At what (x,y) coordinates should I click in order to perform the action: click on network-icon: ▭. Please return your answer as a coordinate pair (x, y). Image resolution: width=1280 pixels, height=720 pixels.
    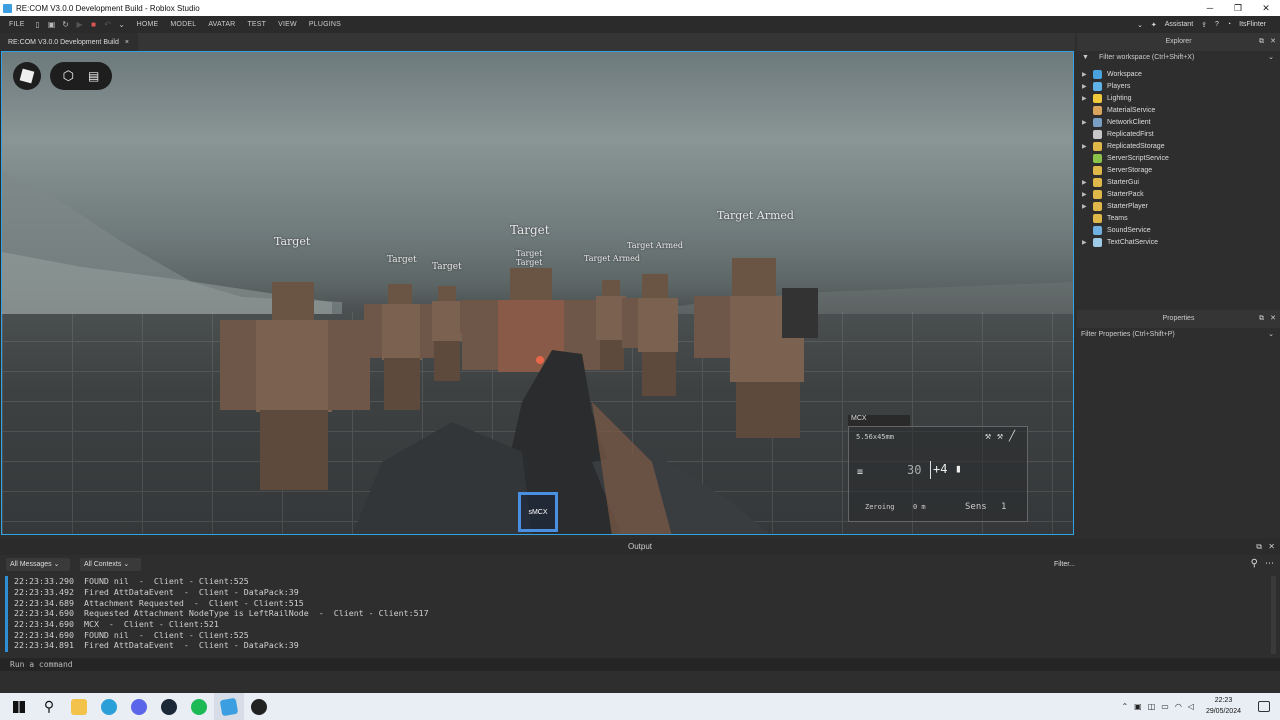
    Looking at the image, I should click on (1165, 706).